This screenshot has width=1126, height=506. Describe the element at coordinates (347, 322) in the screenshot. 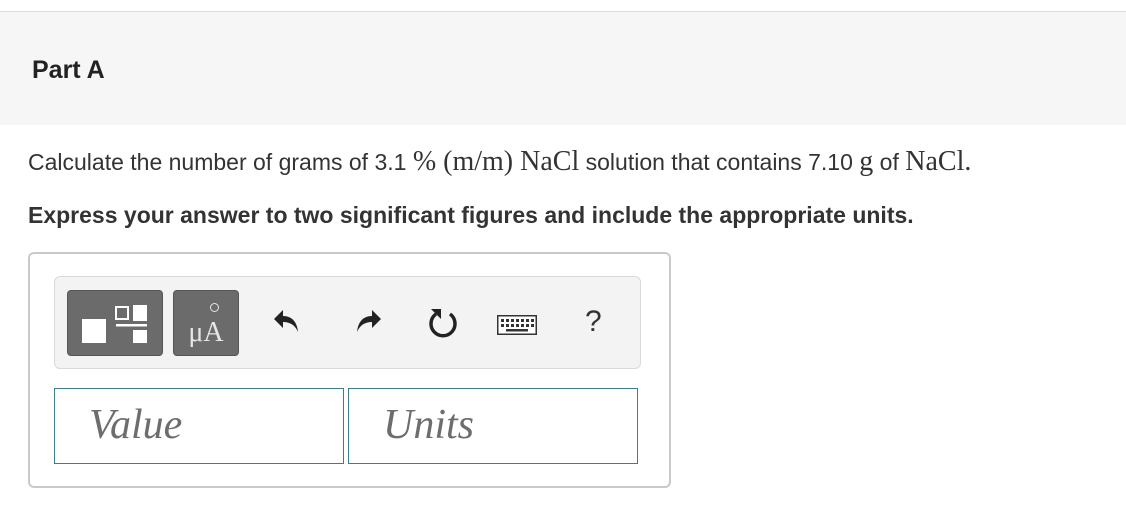

I see `math-toolbar: μA ?` at that location.